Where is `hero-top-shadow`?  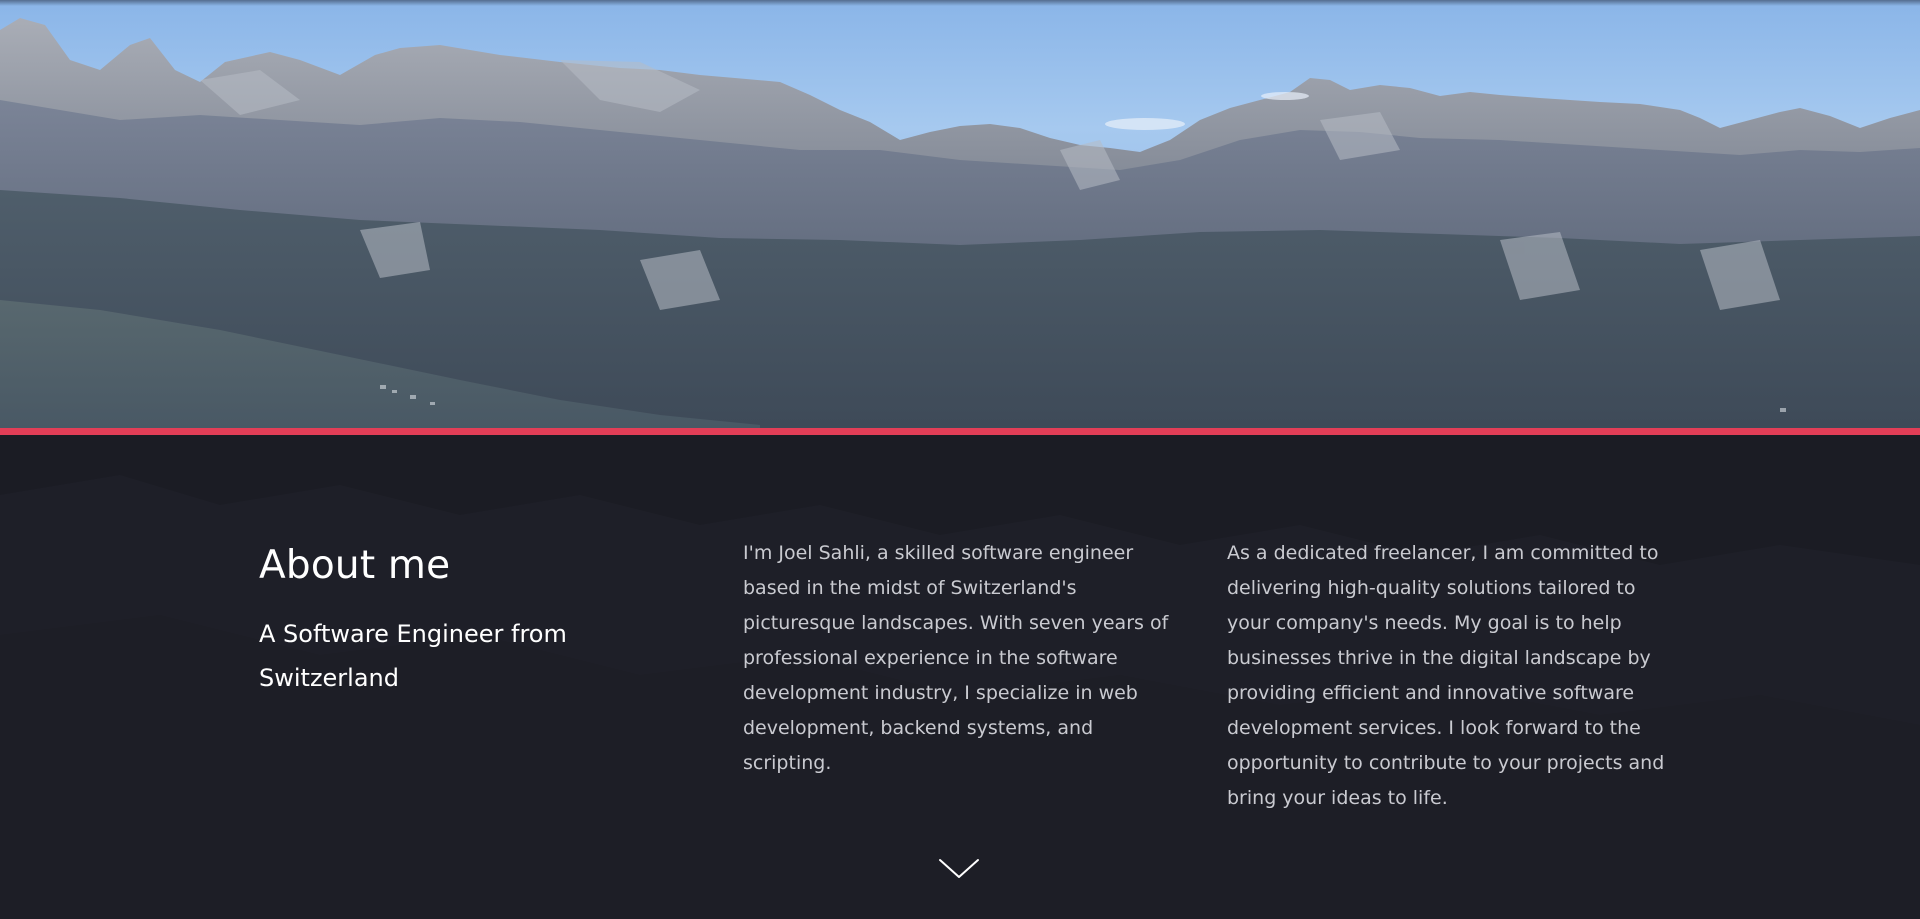
hero-top-shadow is located at coordinates (960, 3).